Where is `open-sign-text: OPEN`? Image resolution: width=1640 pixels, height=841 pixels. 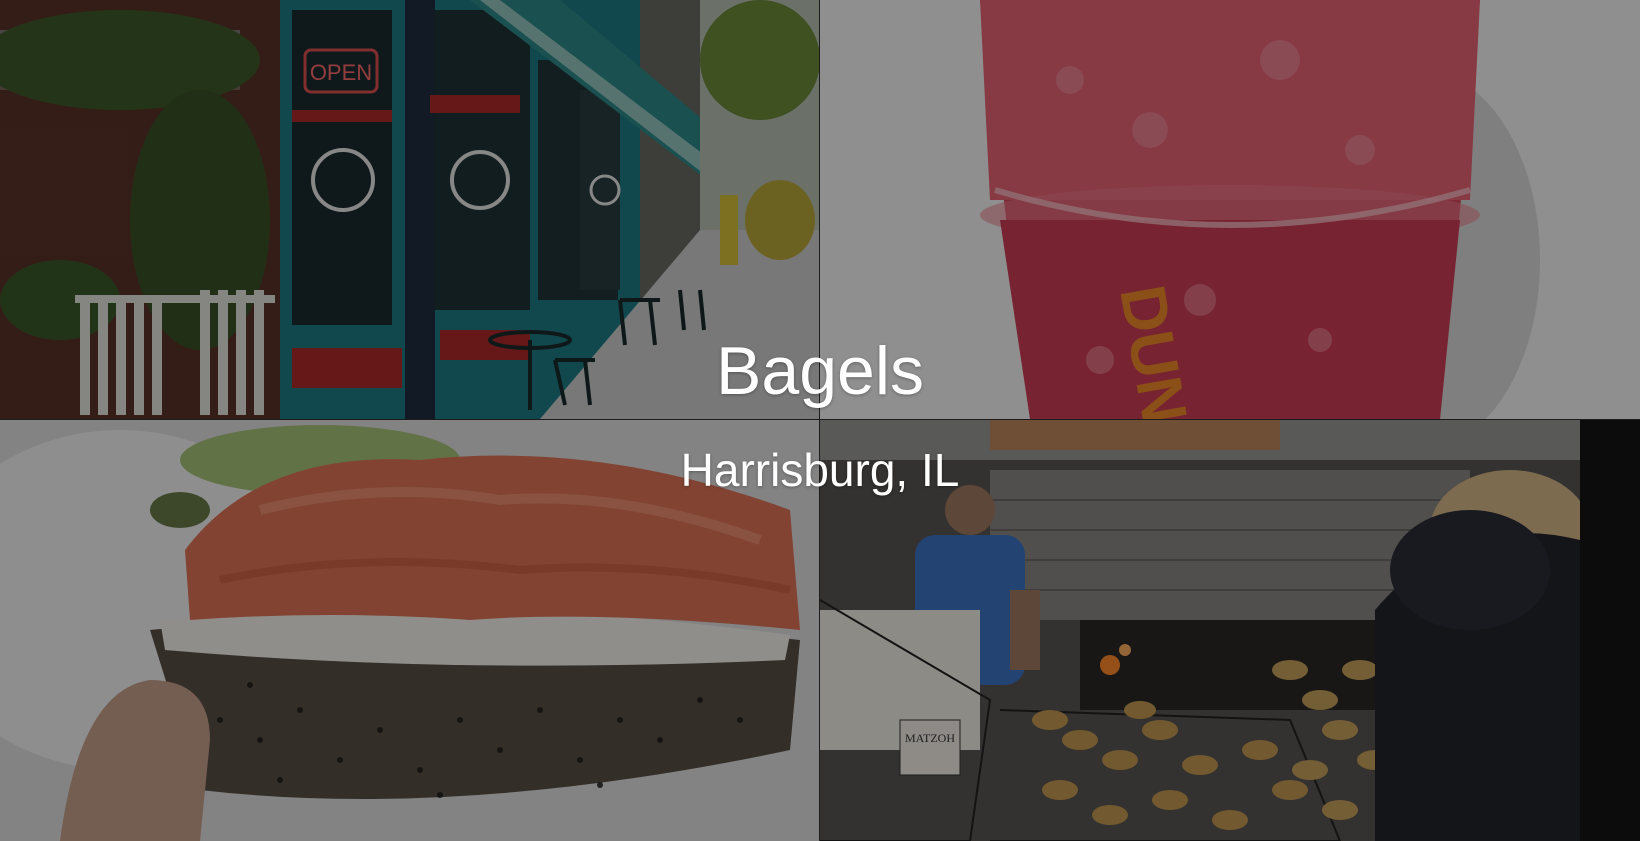
open-sign-text: OPEN is located at coordinates (341, 72).